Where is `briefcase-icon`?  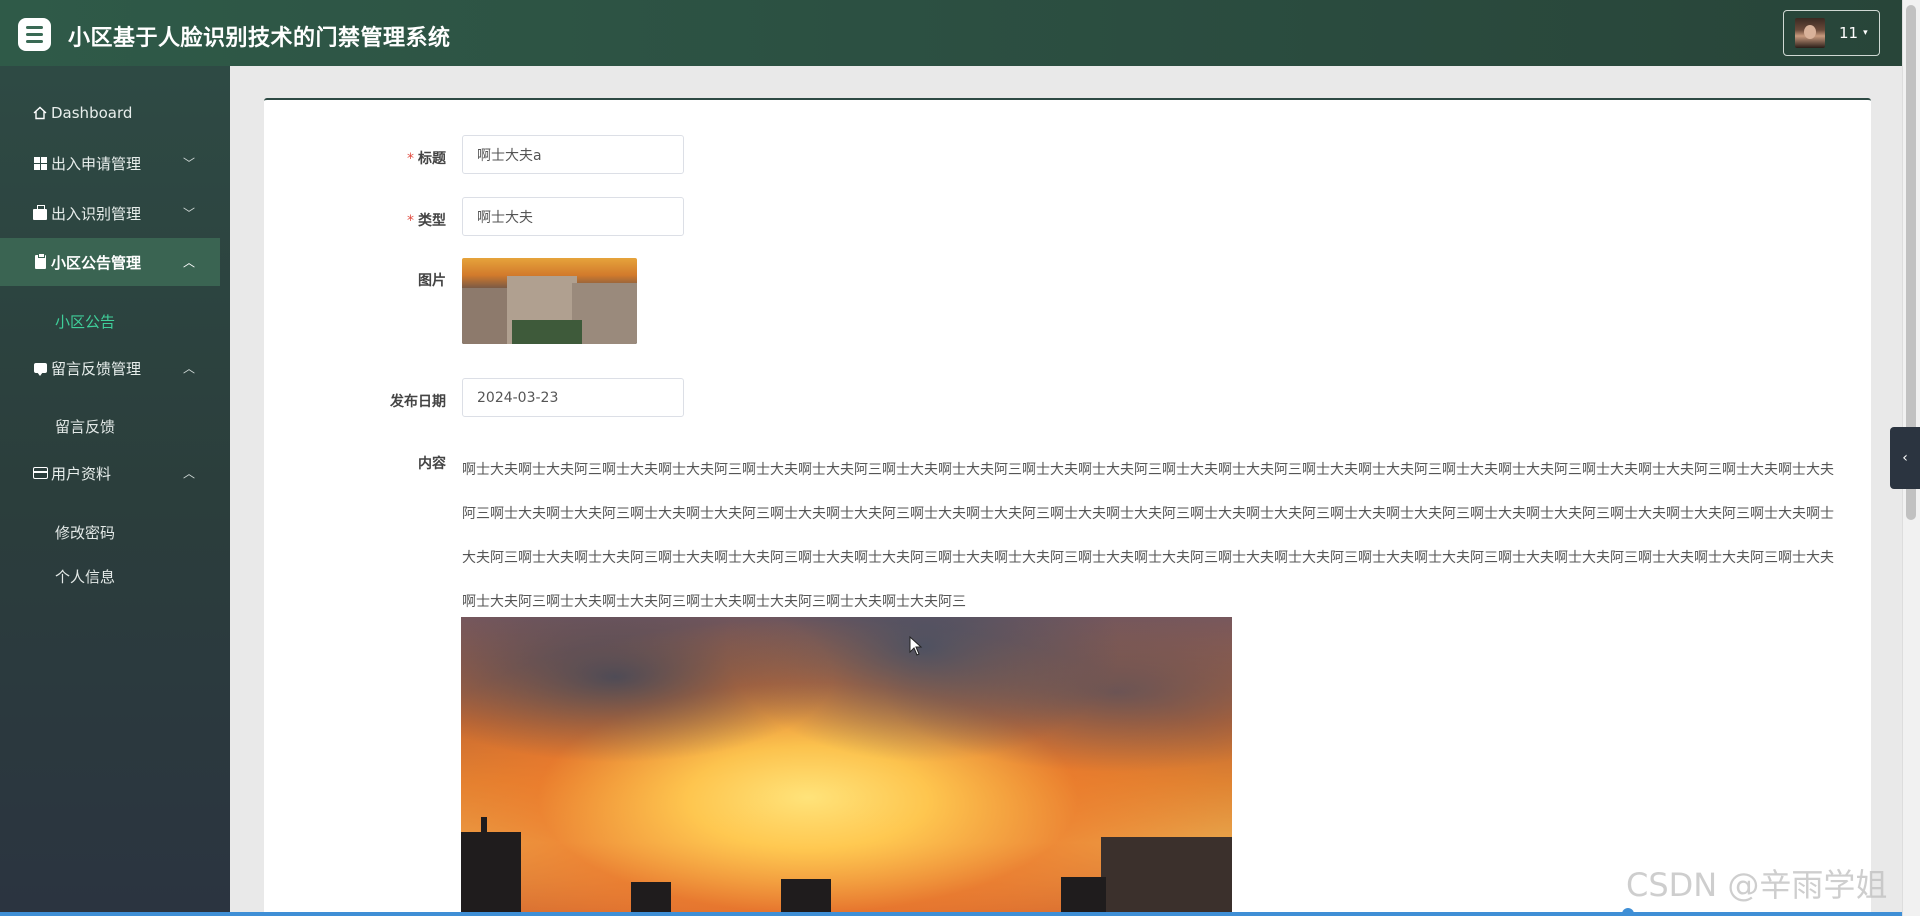 briefcase-icon is located at coordinates (40, 212).